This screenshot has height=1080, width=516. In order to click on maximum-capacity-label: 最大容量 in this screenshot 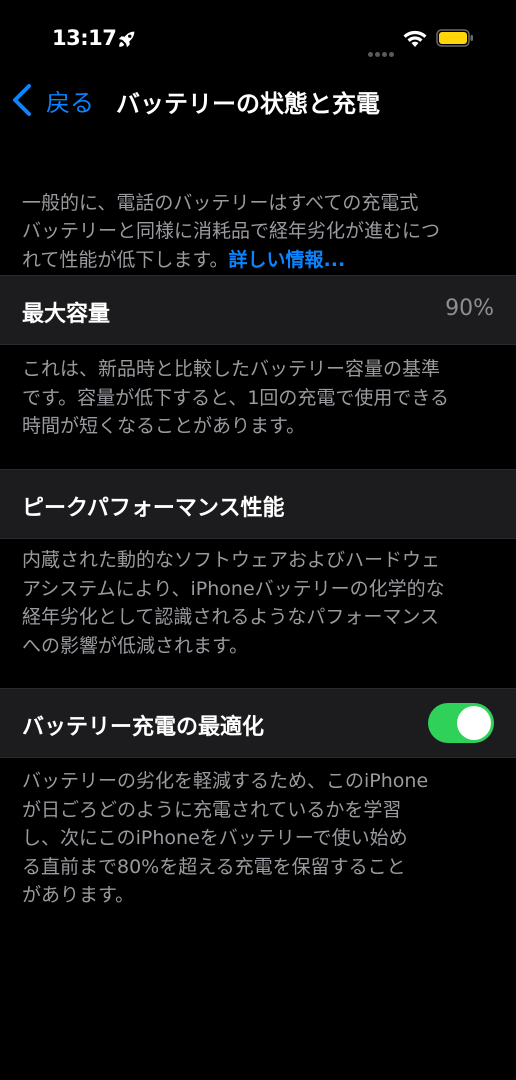, I will do `click(66, 314)`.